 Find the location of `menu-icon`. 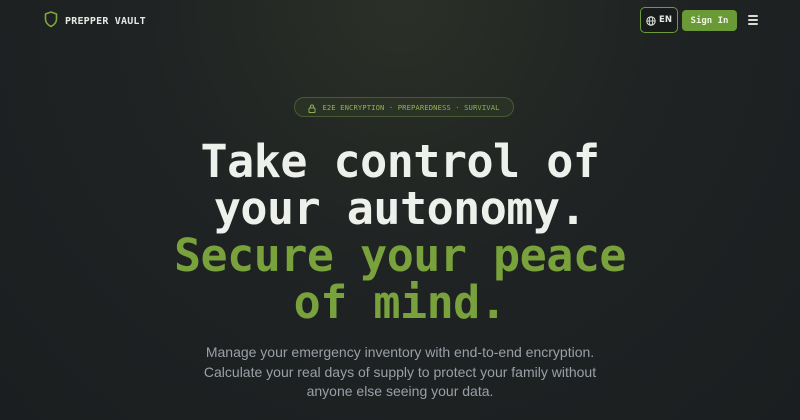

menu-icon is located at coordinates (754, 20).